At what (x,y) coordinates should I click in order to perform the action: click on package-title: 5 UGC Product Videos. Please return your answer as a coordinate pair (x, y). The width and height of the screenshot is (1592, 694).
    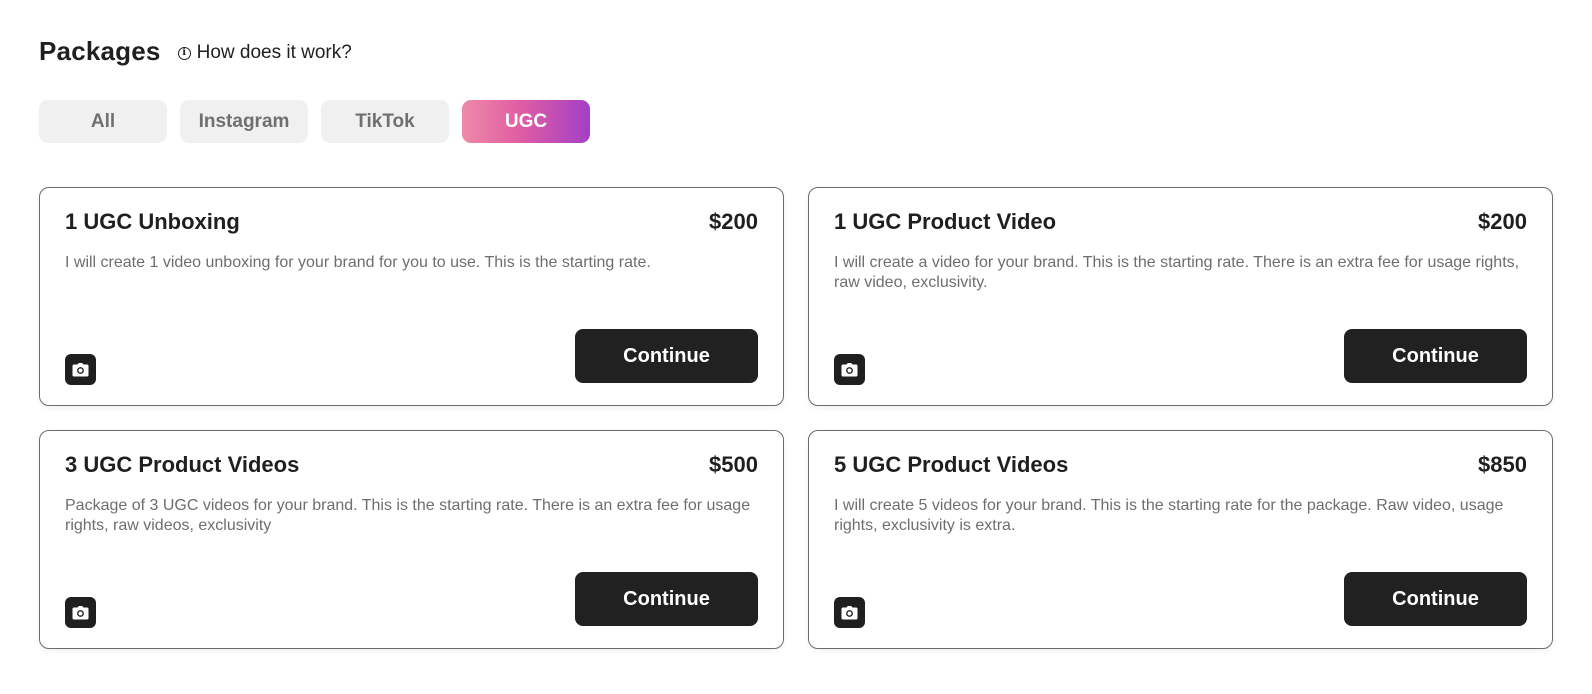
    Looking at the image, I should click on (951, 464).